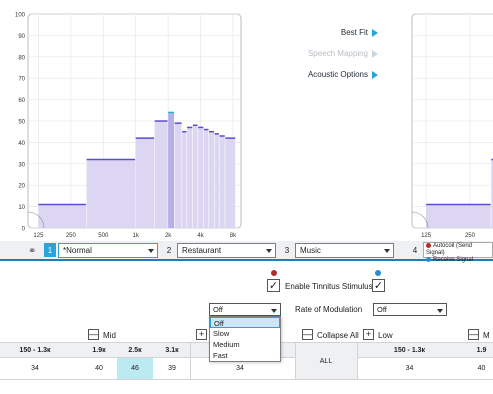  What do you see at coordinates (385, 335) in the screenshot?
I see `low-group-label: Low` at bounding box center [385, 335].